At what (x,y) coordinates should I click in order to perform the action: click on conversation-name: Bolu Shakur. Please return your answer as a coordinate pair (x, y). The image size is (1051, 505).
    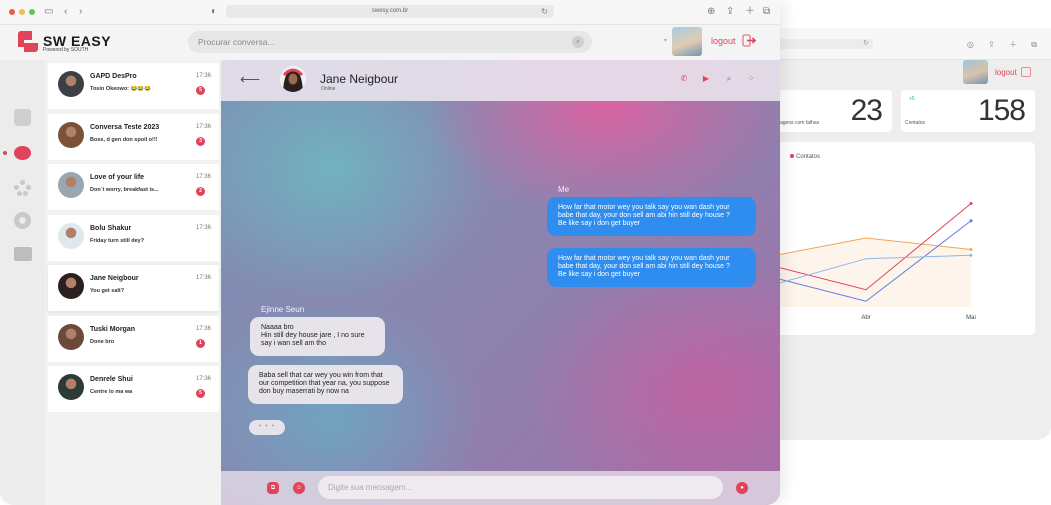
    Looking at the image, I should click on (111, 228).